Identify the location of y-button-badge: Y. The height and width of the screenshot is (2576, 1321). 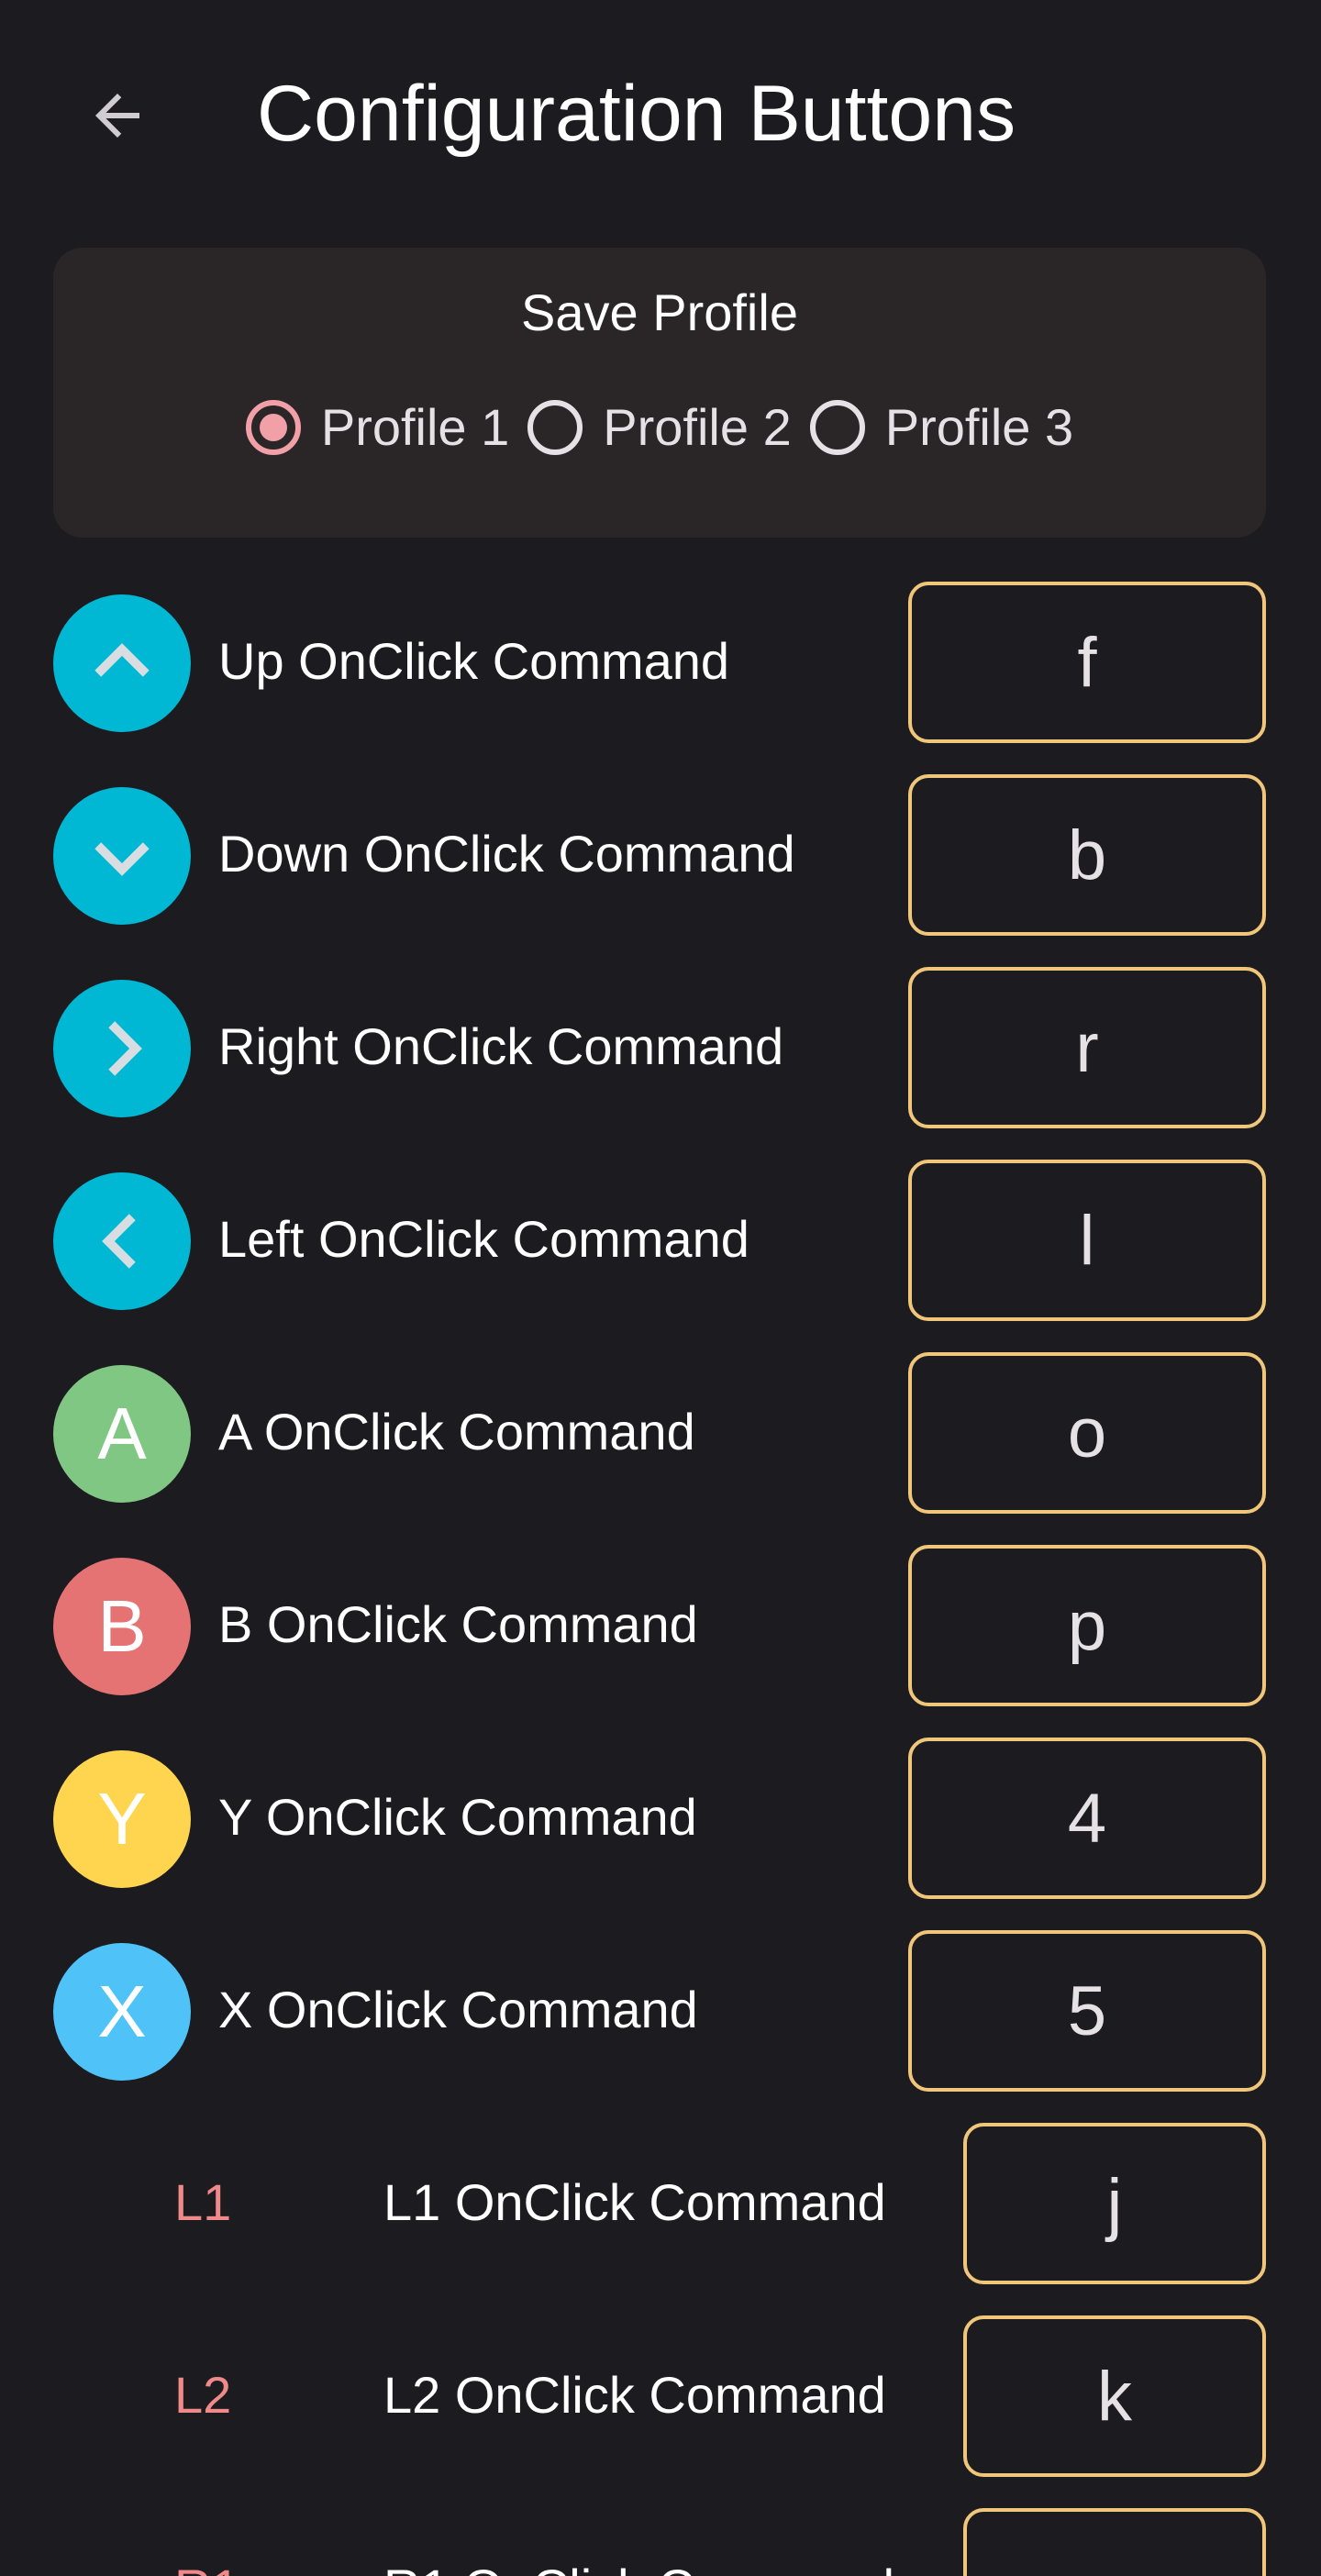
(122, 1819).